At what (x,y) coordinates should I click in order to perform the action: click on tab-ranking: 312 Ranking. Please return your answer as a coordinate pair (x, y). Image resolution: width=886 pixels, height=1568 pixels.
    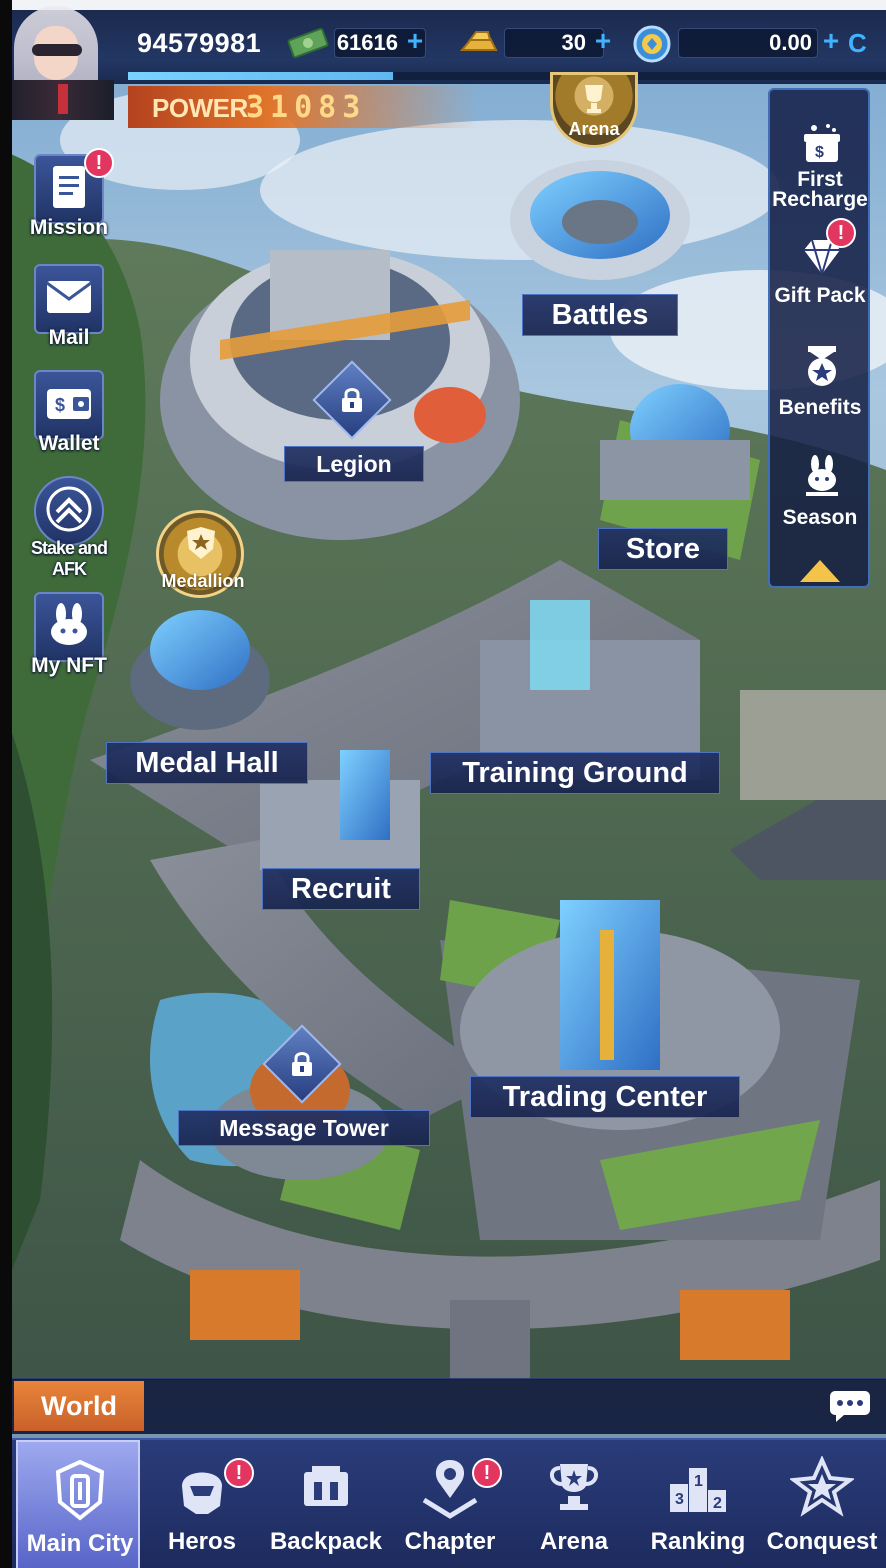
    Looking at the image, I should click on (698, 1504).